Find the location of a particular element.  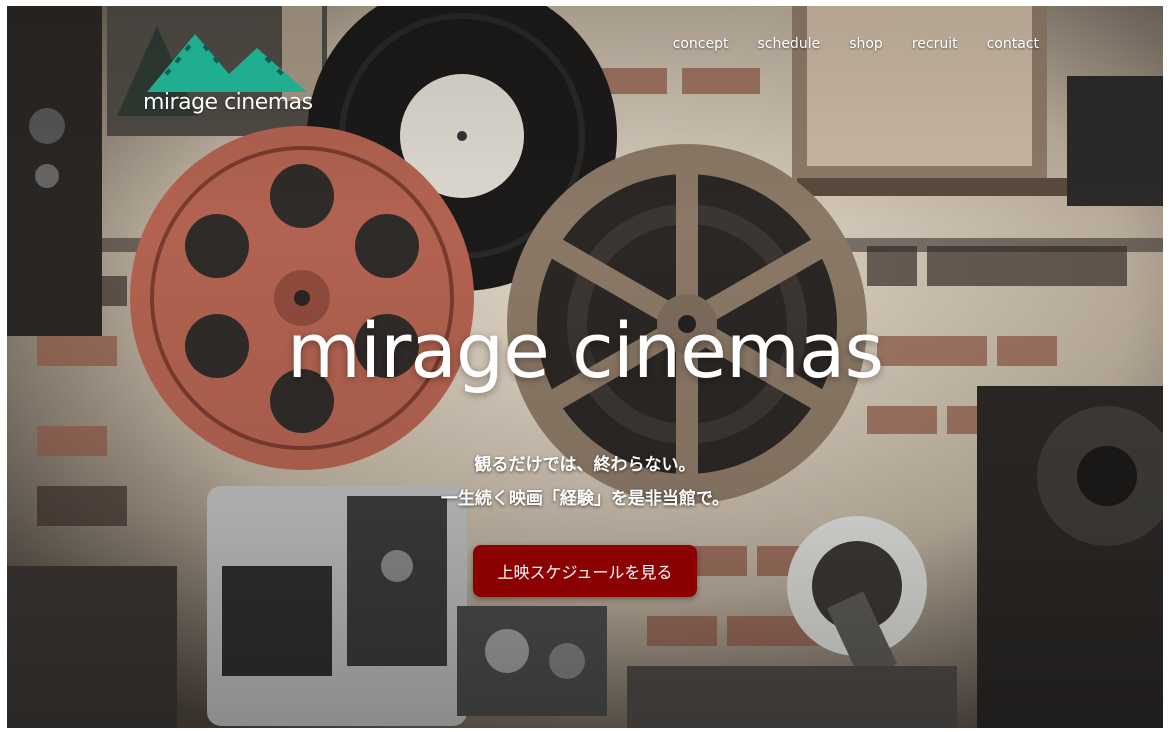

site-logo: mirage cinemas is located at coordinates (228, 75).